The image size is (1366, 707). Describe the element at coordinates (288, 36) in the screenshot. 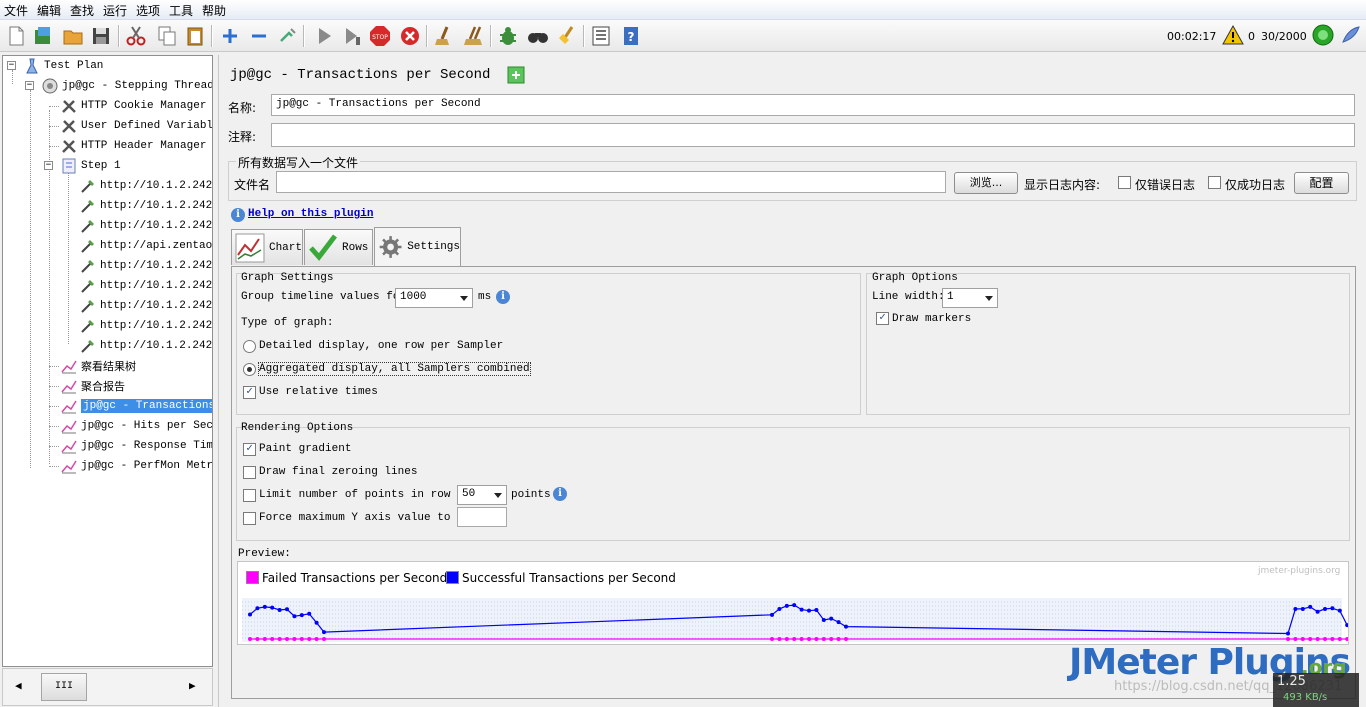

I see `toggle-icon` at that location.